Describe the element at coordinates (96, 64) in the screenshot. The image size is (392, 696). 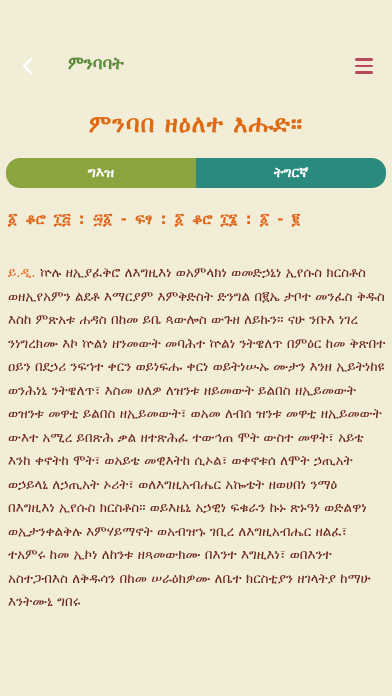
I see `app-title: ምንባባት` at that location.